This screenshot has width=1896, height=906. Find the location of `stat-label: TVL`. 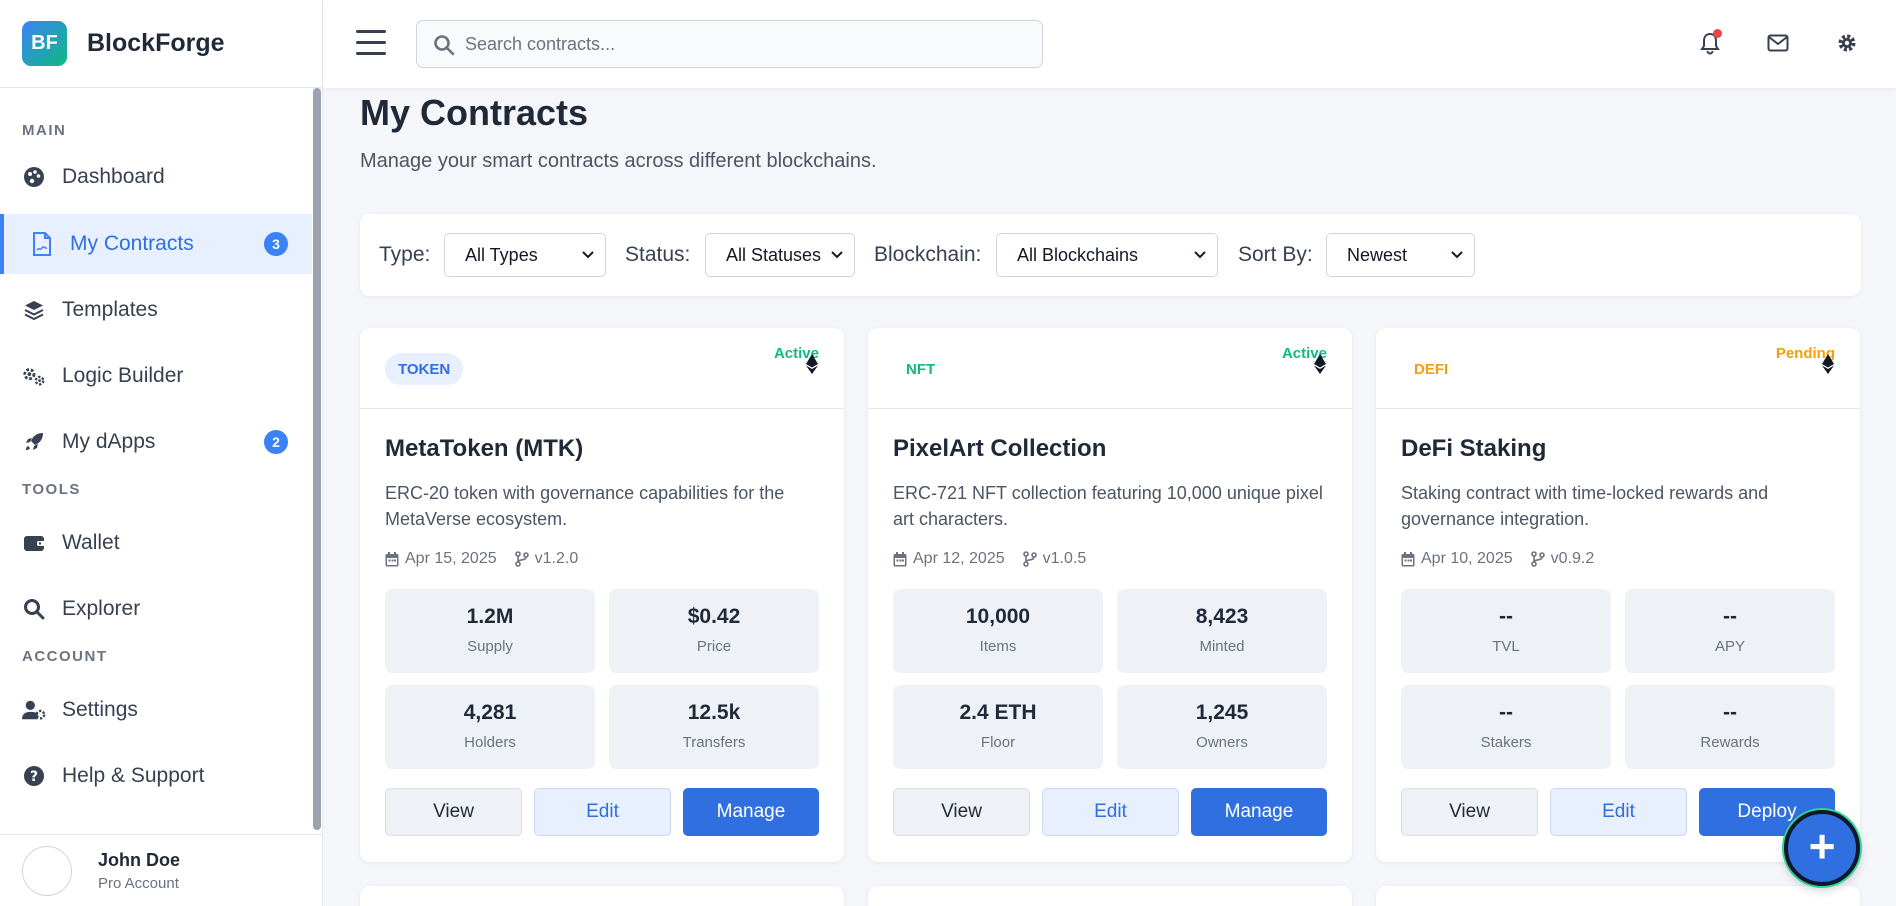

stat-label: TVL is located at coordinates (1506, 646).